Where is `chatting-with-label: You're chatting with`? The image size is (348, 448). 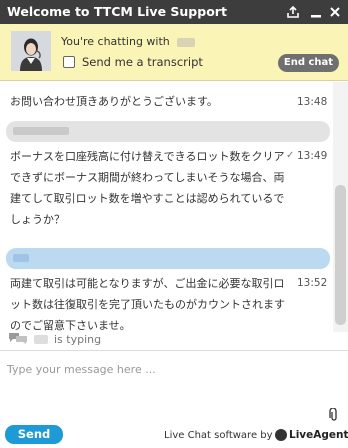 chatting-with-label: You're chatting with is located at coordinates (128, 41).